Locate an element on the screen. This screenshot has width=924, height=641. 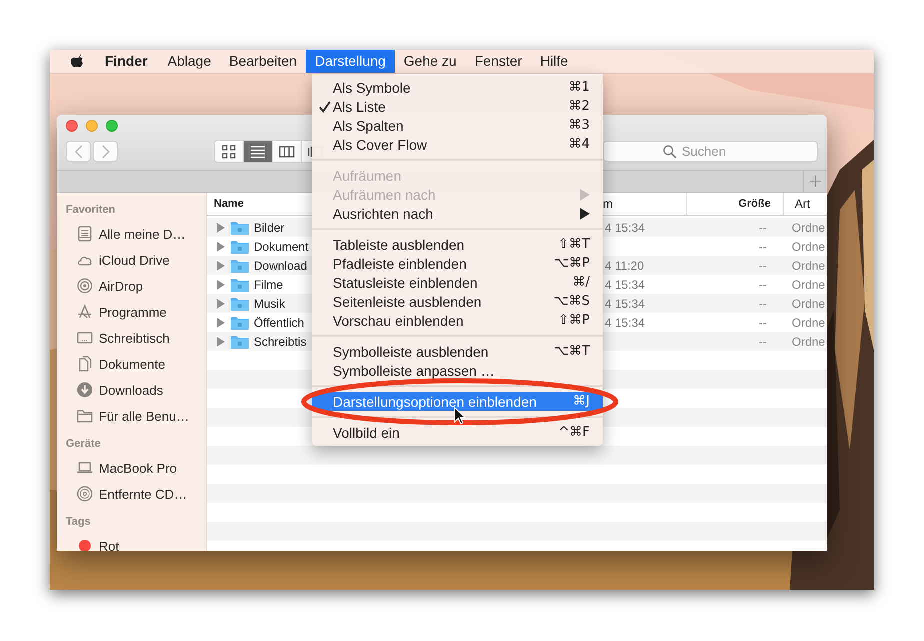
section-heading: Geräte is located at coordinates (83, 444).